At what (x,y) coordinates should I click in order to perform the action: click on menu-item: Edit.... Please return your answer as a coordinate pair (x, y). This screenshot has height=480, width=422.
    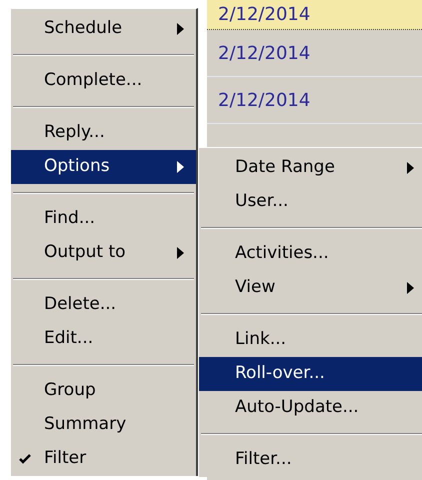
    Looking at the image, I should click on (103, 339).